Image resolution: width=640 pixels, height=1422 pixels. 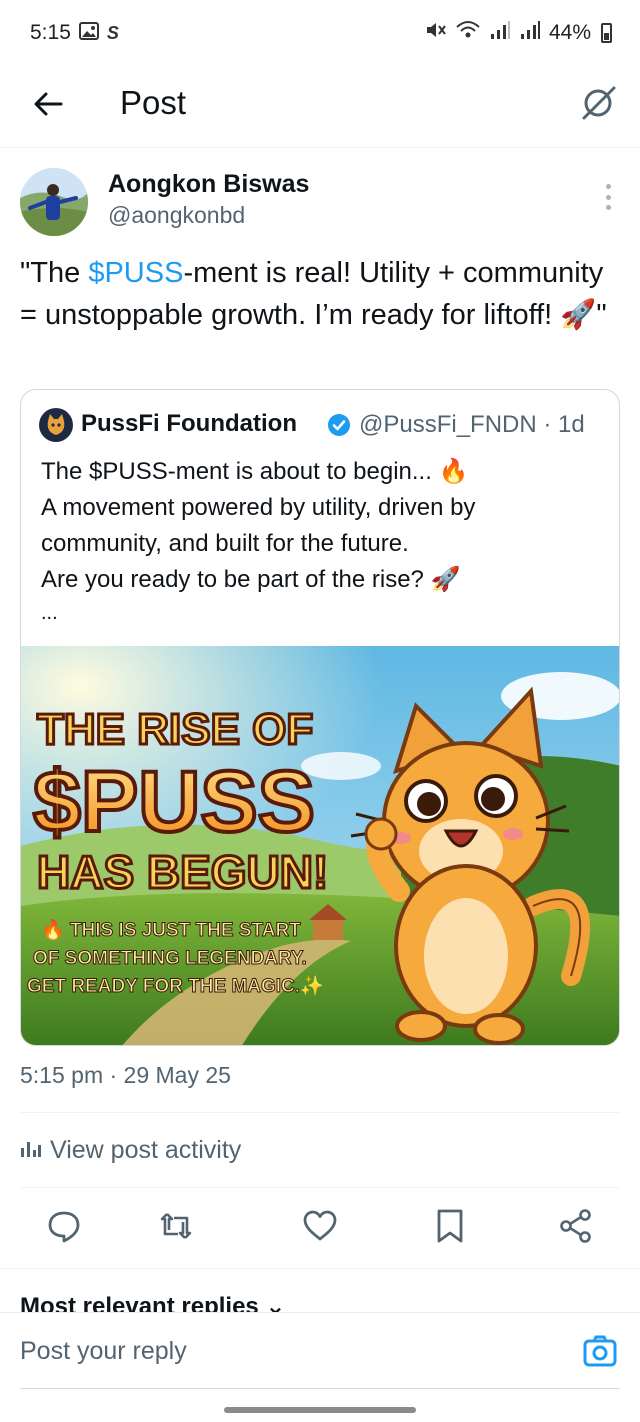 I want to click on reply-composer, so click(x=320, y=1351).